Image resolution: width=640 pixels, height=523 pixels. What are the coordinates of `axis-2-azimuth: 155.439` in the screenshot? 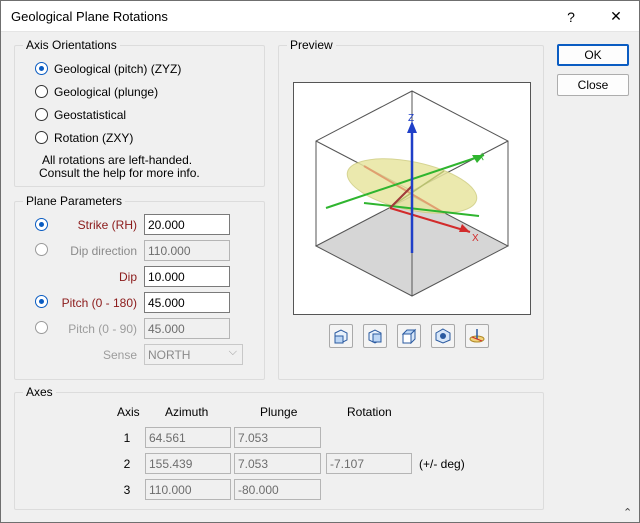 It's located at (188, 463).